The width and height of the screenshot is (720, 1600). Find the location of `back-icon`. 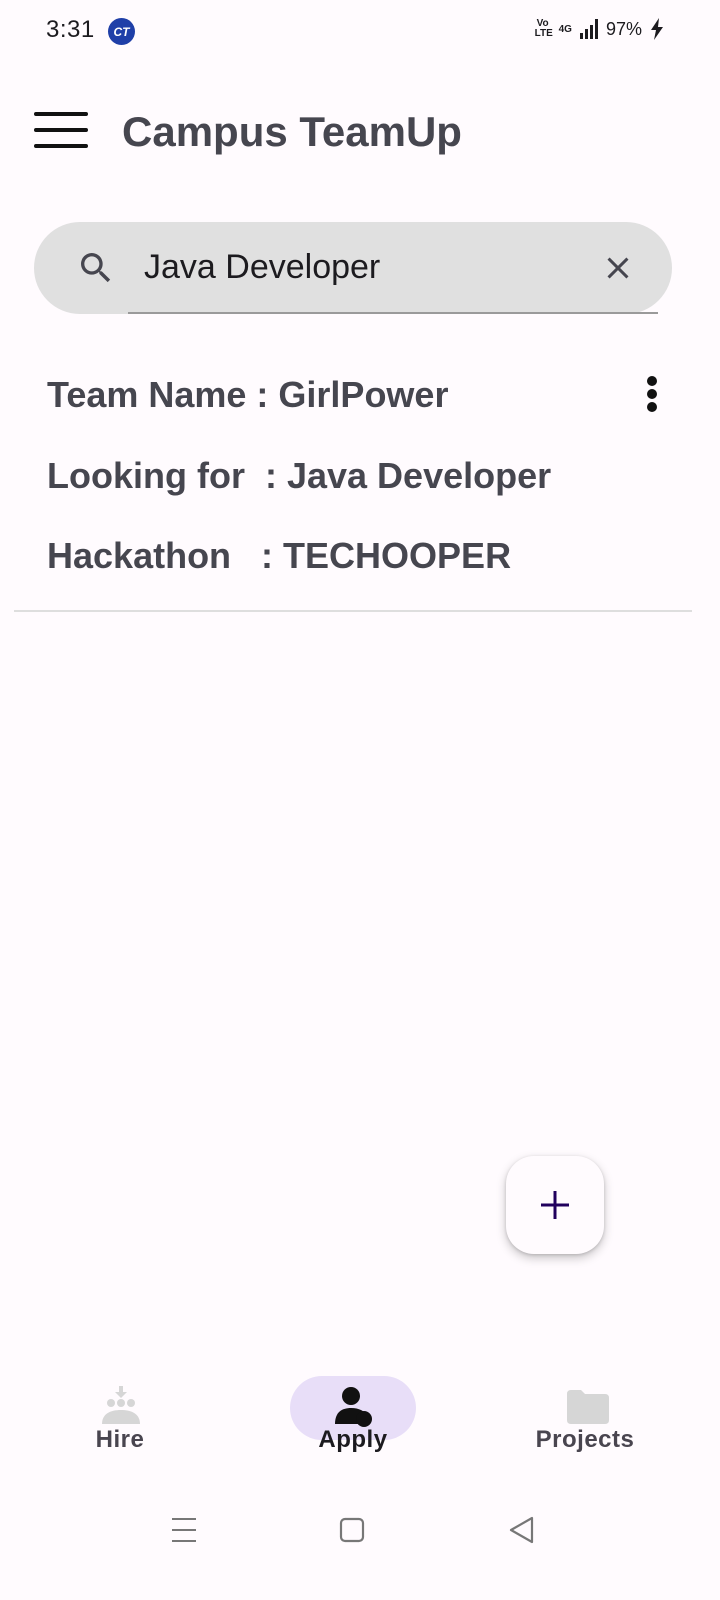

back-icon is located at coordinates (522, 1530).